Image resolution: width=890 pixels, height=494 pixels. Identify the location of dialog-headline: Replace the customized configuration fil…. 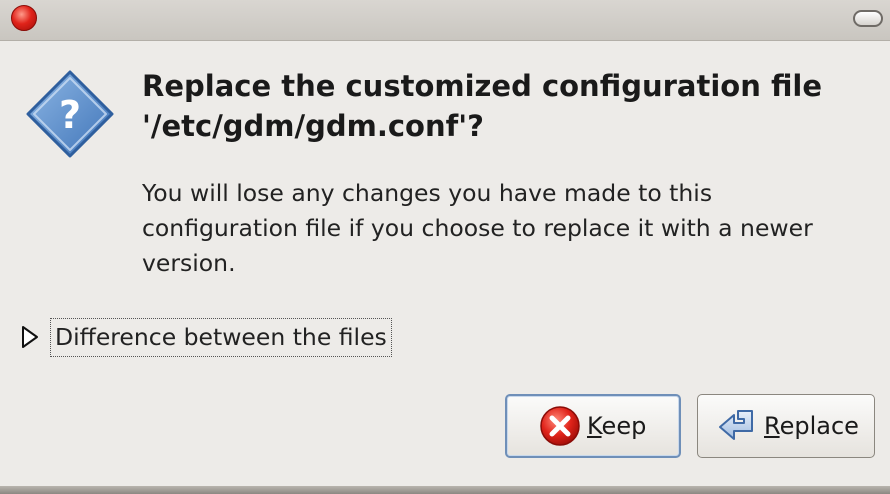
(512, 106).